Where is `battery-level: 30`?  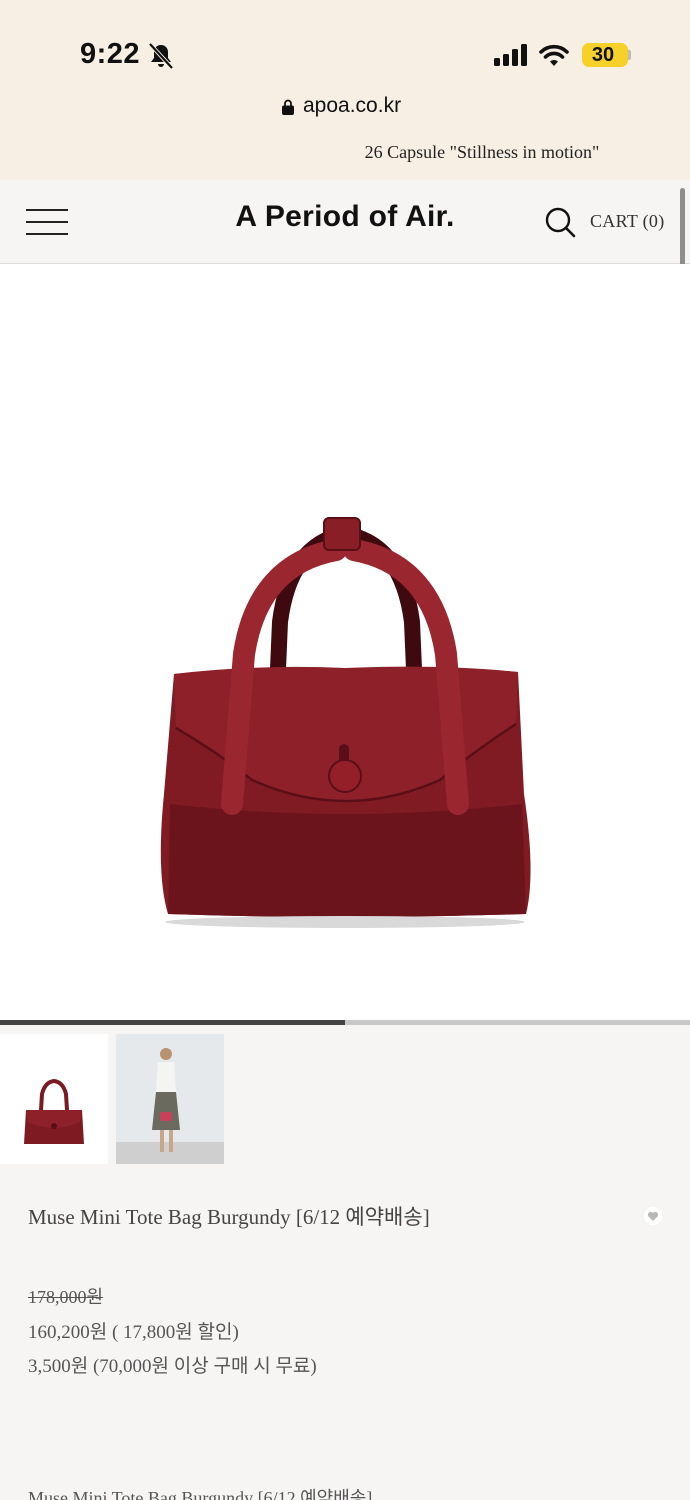
battery-level: 30 is located at coordinates (603, 55).